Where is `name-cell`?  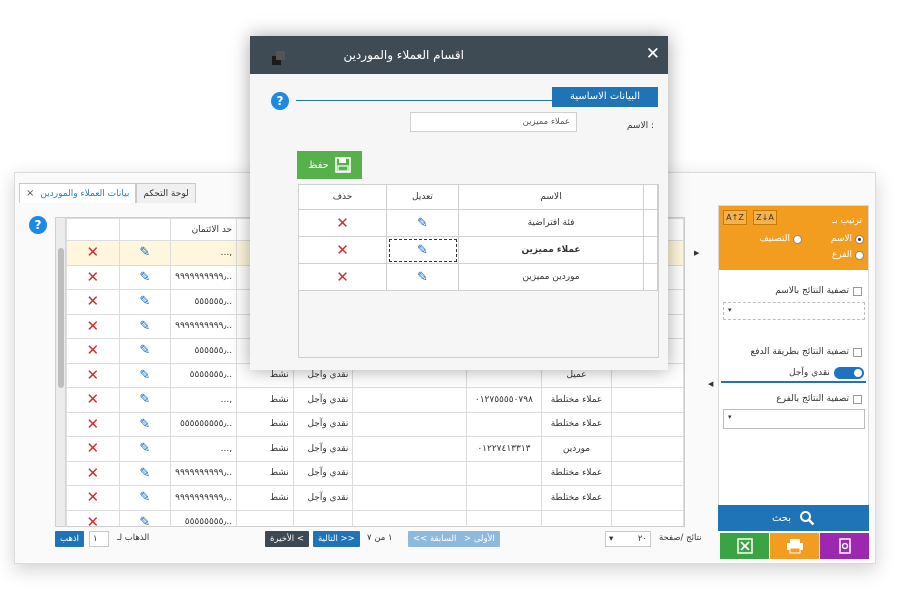 name-cell is located at coordinates (647, 449).